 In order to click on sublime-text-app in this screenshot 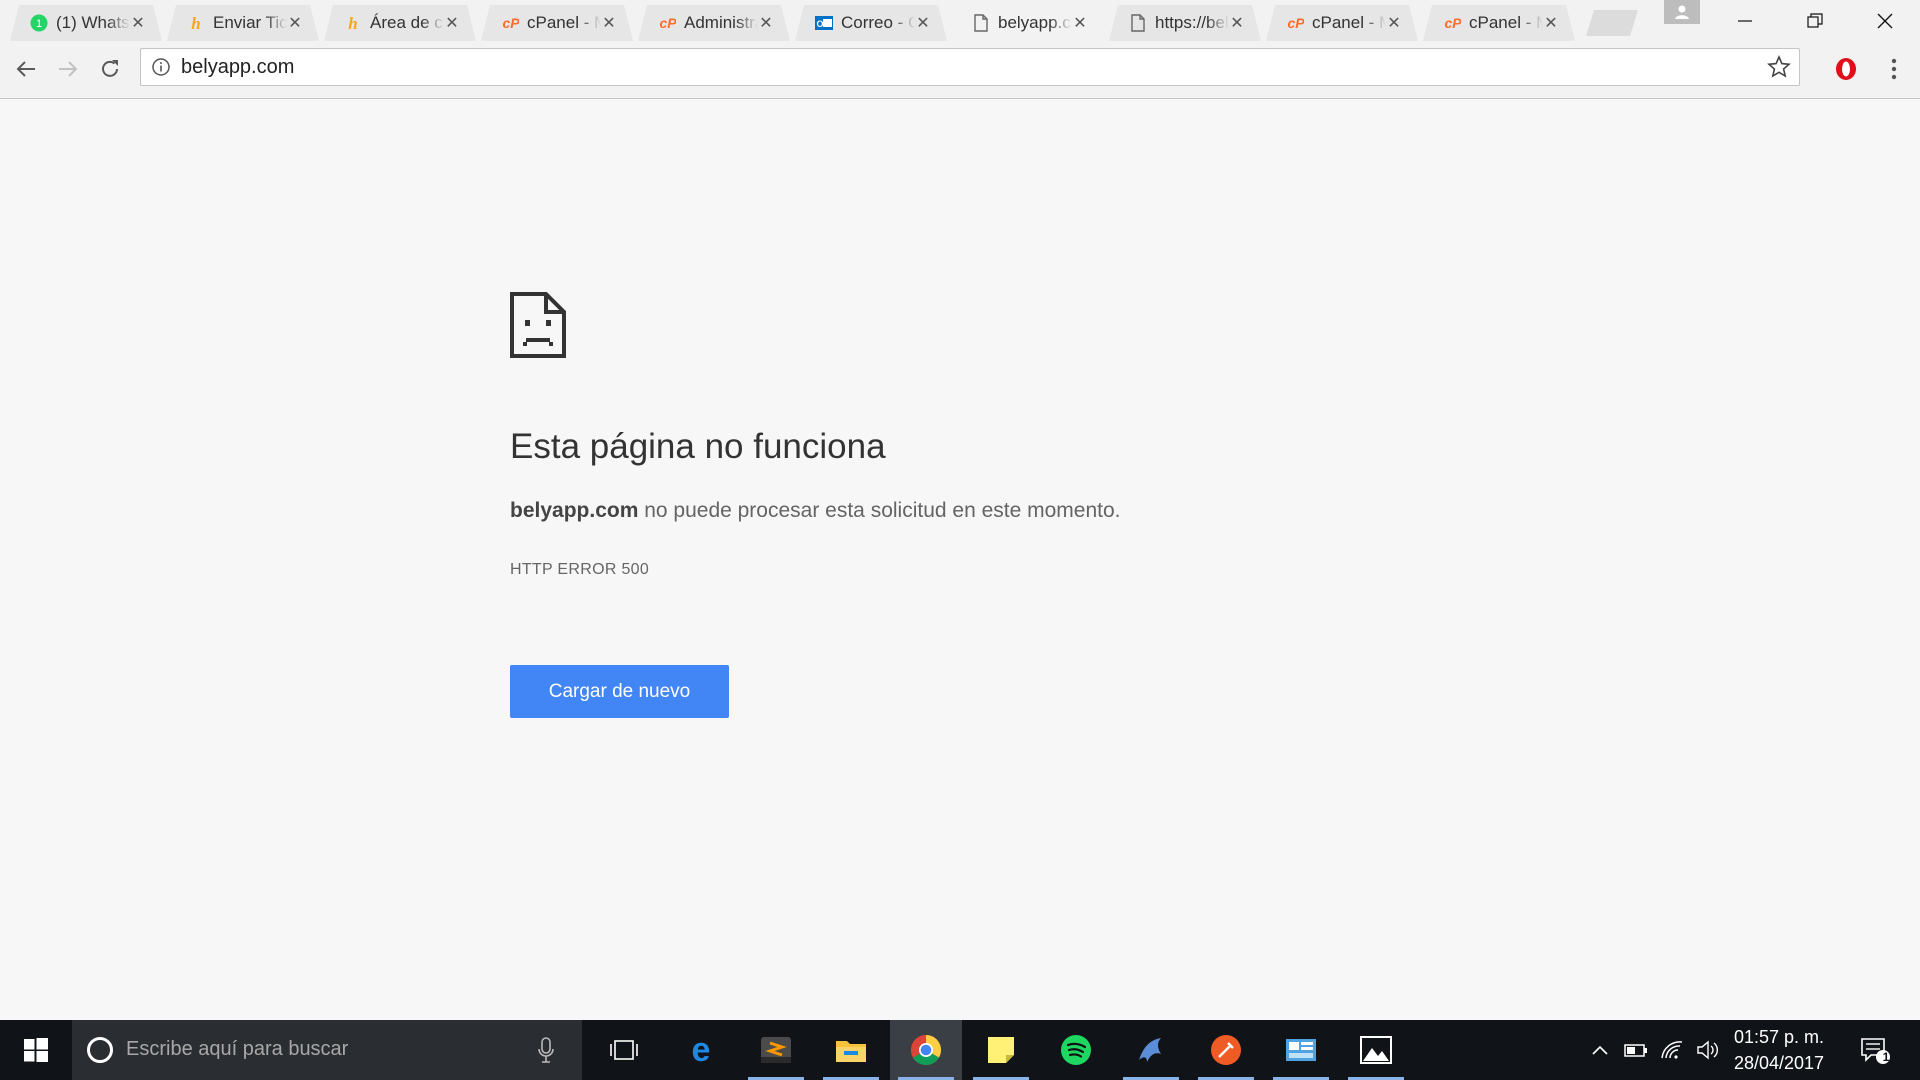, I will do `click(776, 1050)`.